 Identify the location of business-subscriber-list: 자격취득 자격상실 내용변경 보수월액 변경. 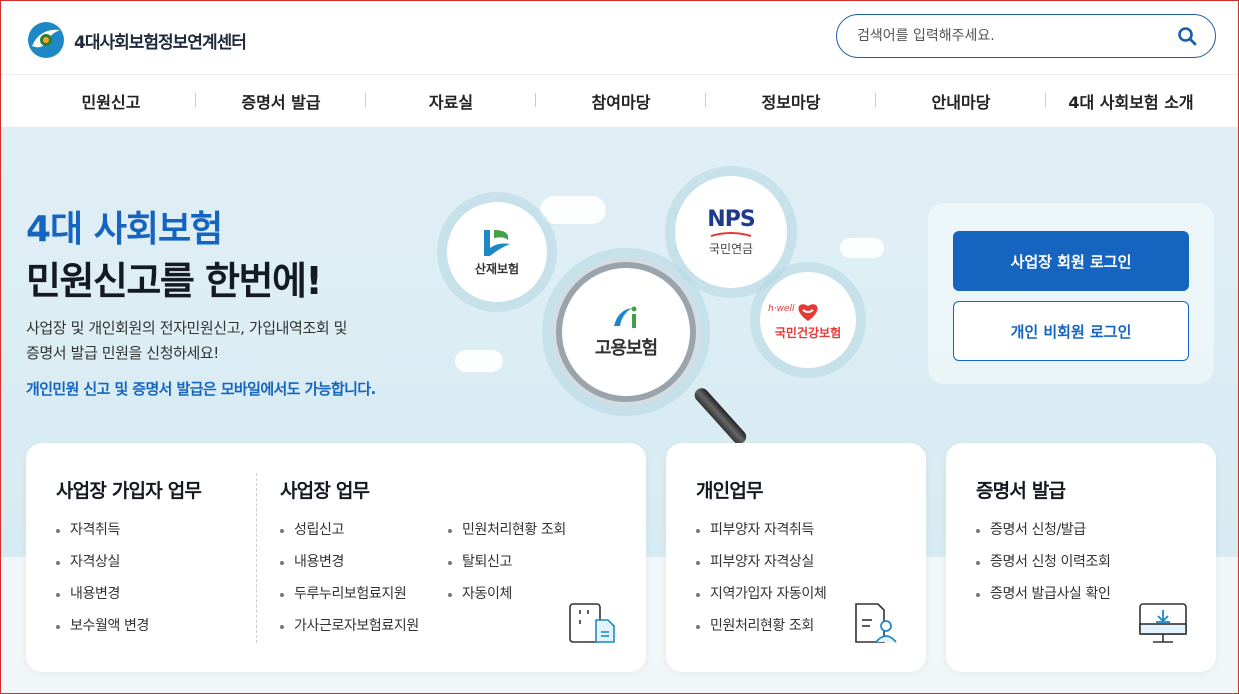
(102, 582).